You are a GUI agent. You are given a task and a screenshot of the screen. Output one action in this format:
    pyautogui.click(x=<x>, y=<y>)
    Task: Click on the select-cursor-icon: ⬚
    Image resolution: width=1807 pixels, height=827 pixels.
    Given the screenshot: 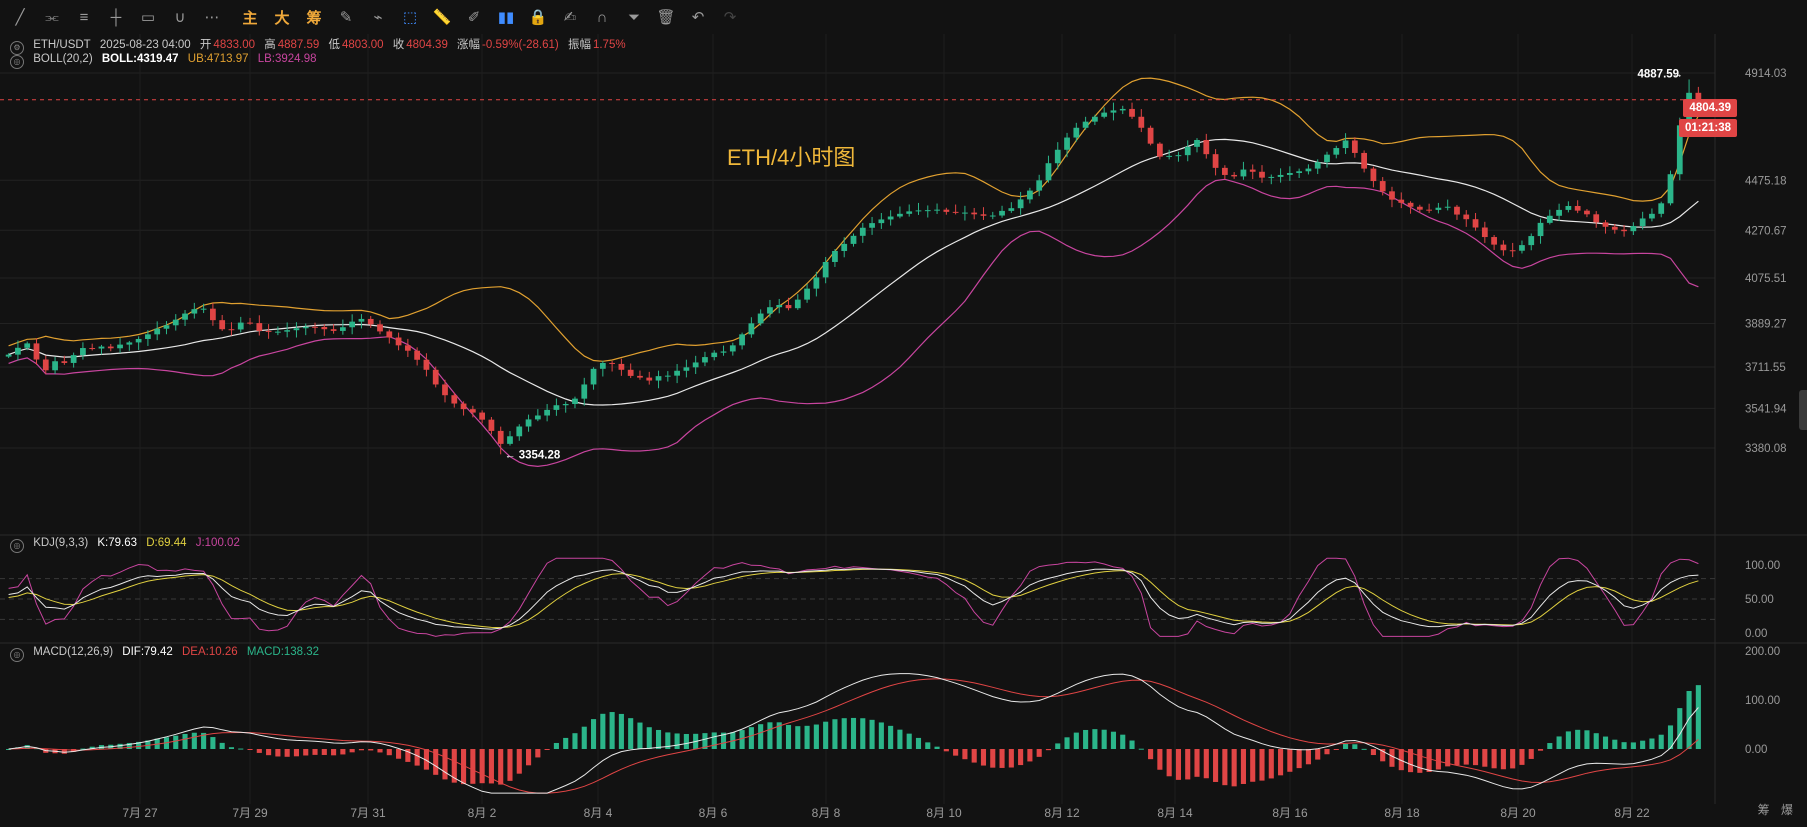 What is the action you would take?
    pyautogui.click(x=410, y=17)
    